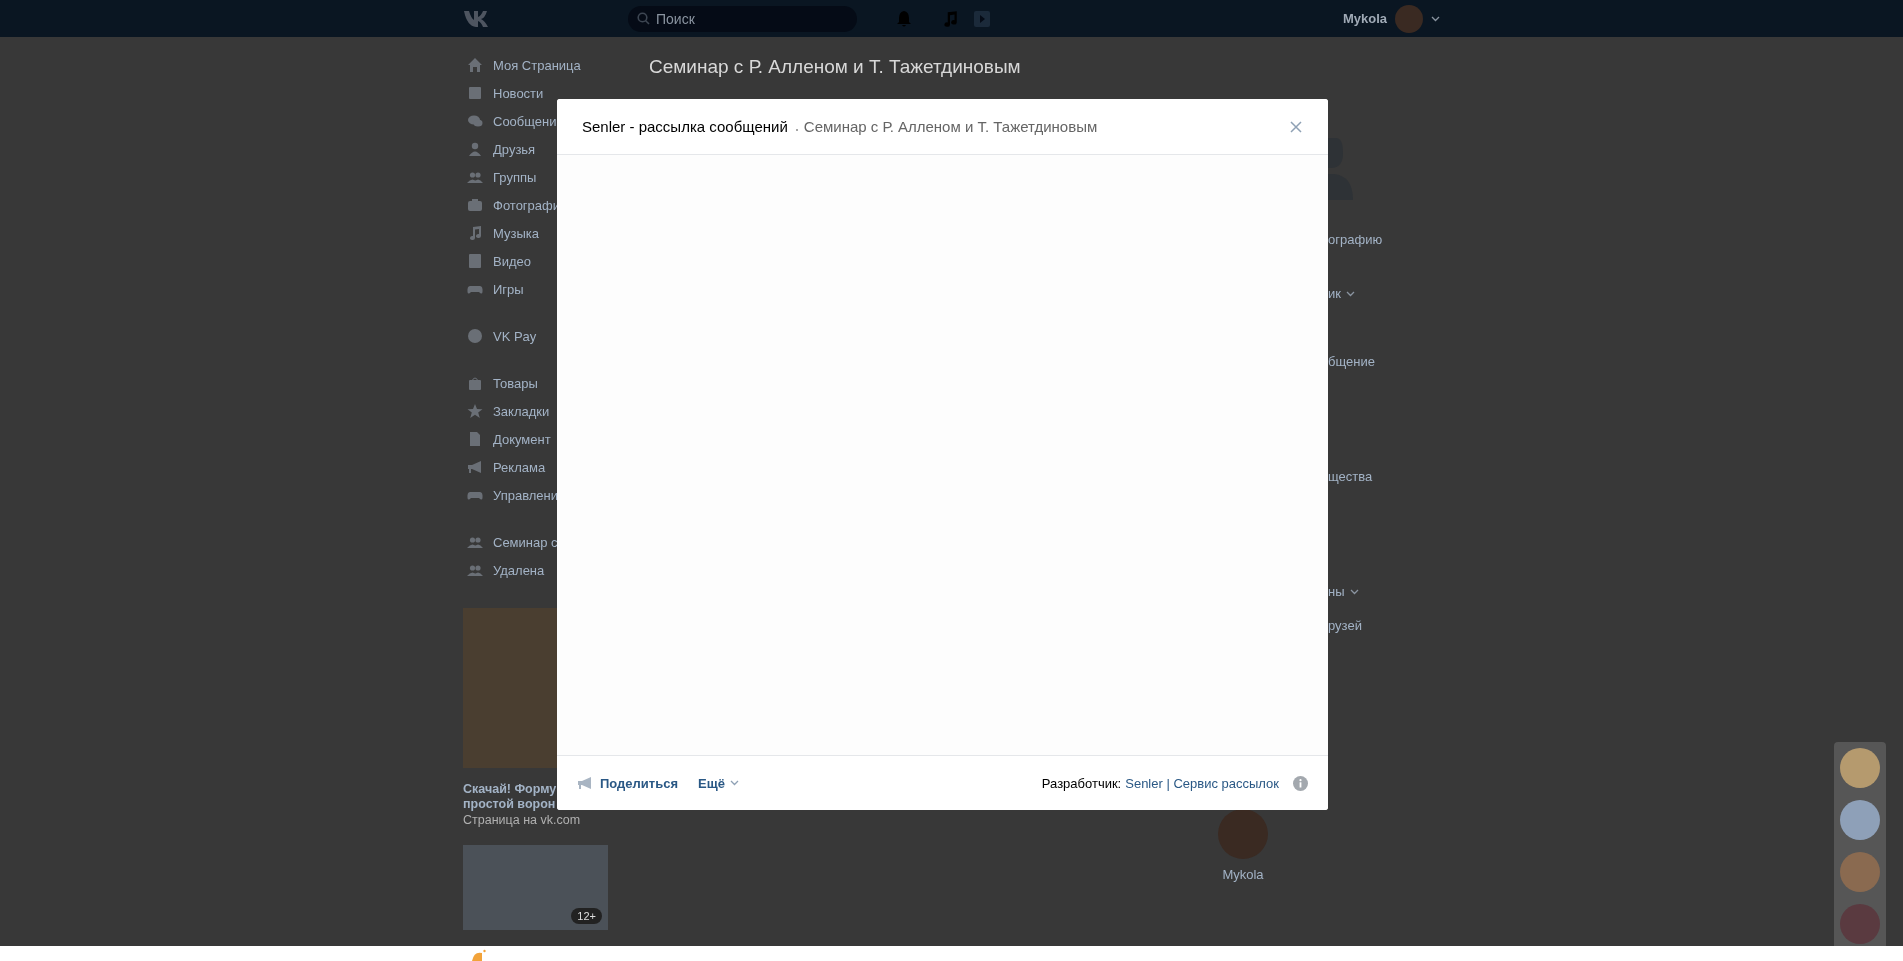 The height and width of the screenshot is (961, 1903). Describe the element at coordinates (475, 411) in the screenshot. I see `star-icon` at that location.